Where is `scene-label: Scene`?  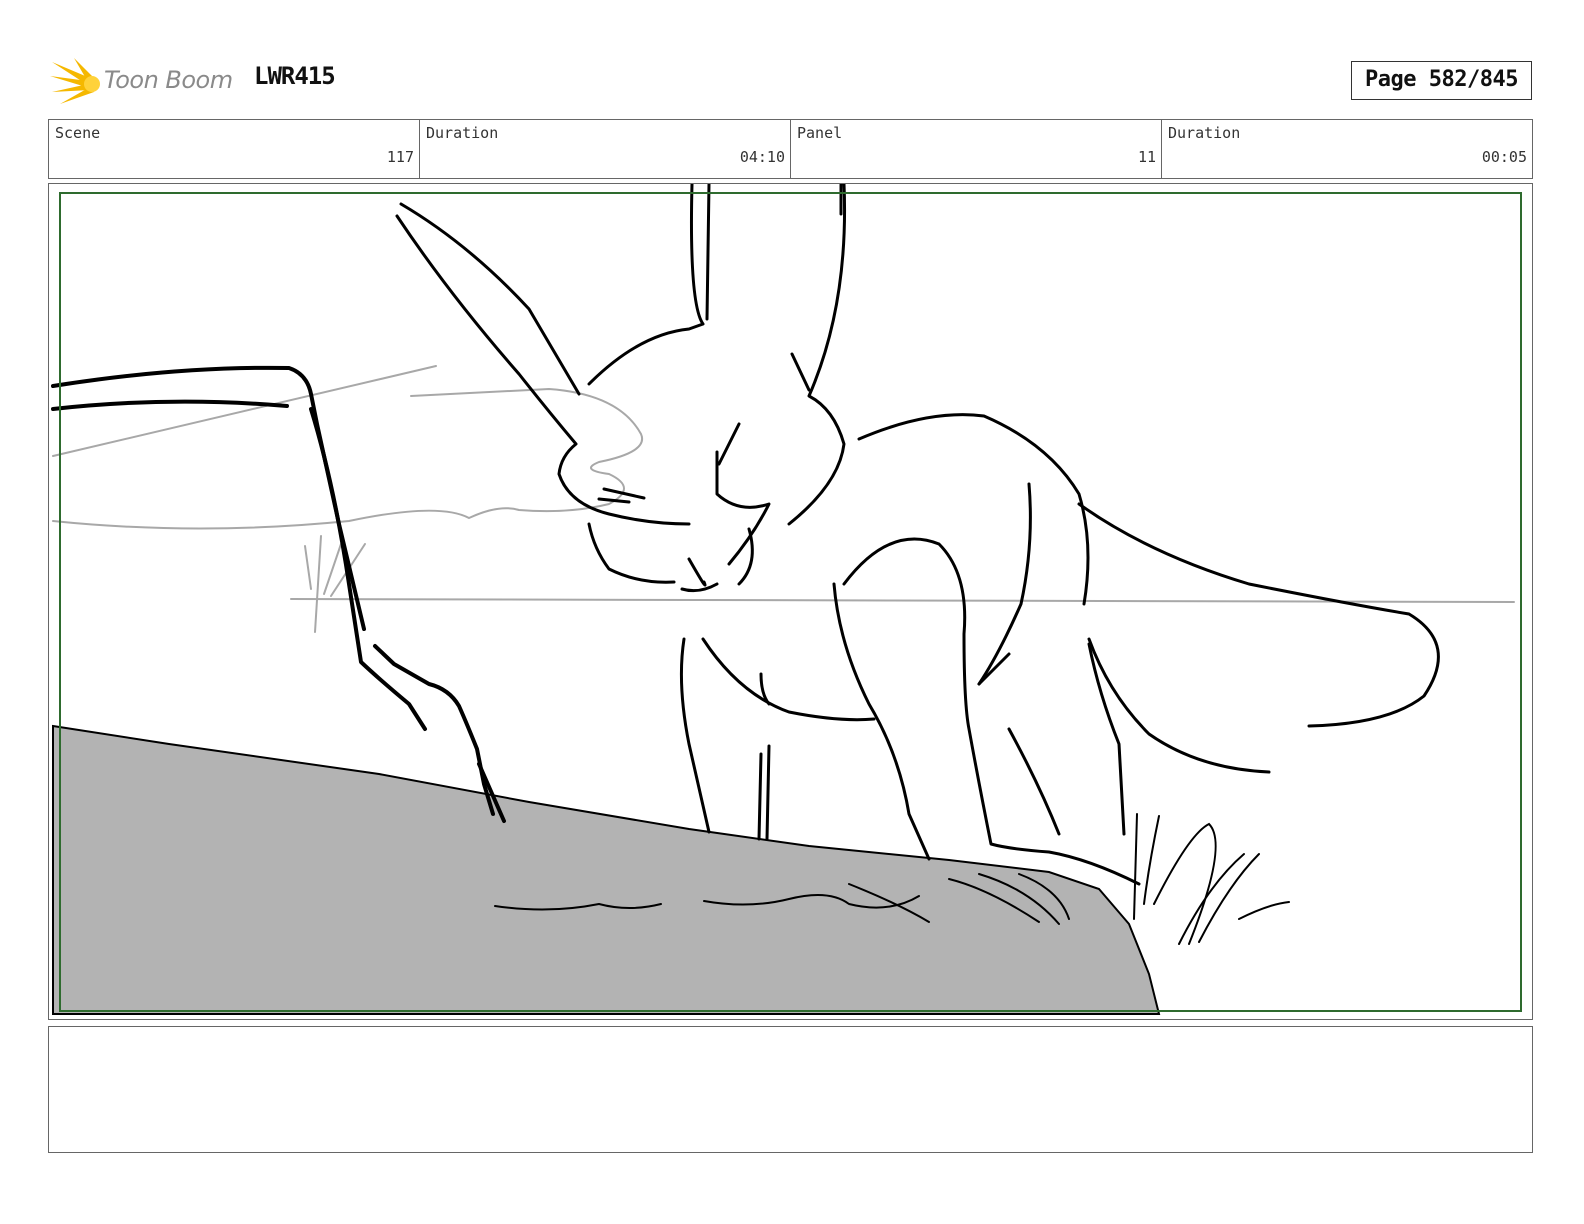
scene-label: Scene is located at coordinates (78, 133).